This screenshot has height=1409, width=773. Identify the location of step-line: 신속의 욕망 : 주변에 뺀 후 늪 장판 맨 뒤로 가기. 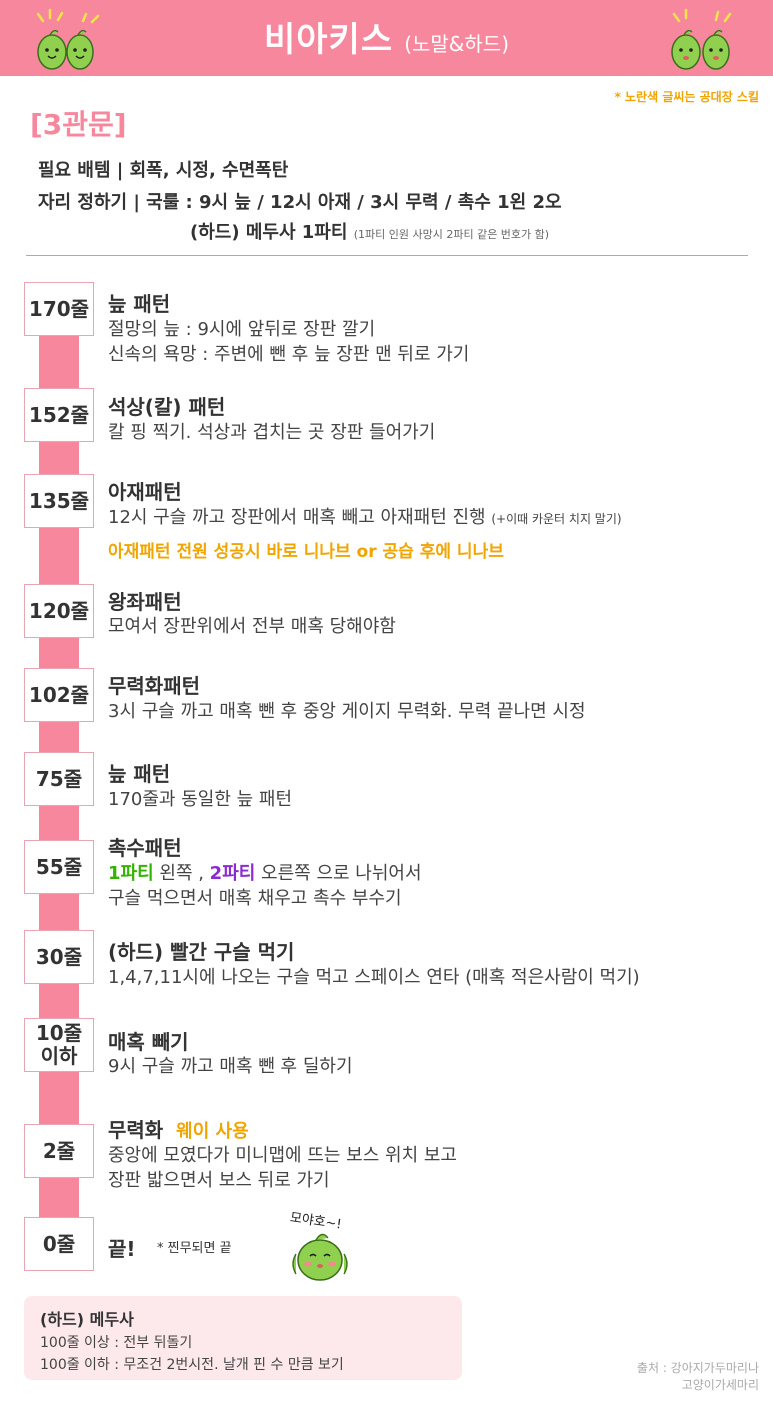
(289, 354).